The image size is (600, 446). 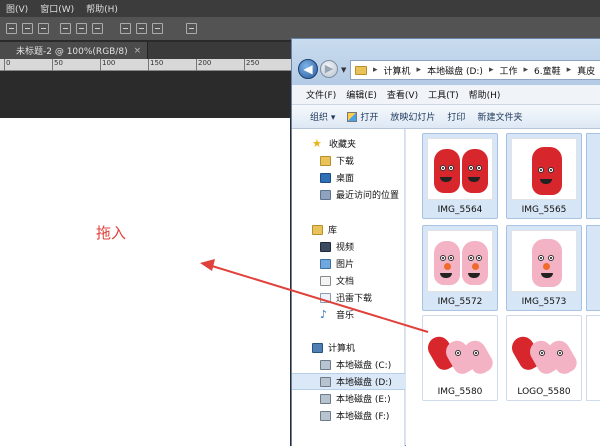 What do you see at coordinates (544, 176) in the screenshot?
I see `file-thumbnail: IMG_5565` at bounding box center [544, 176].